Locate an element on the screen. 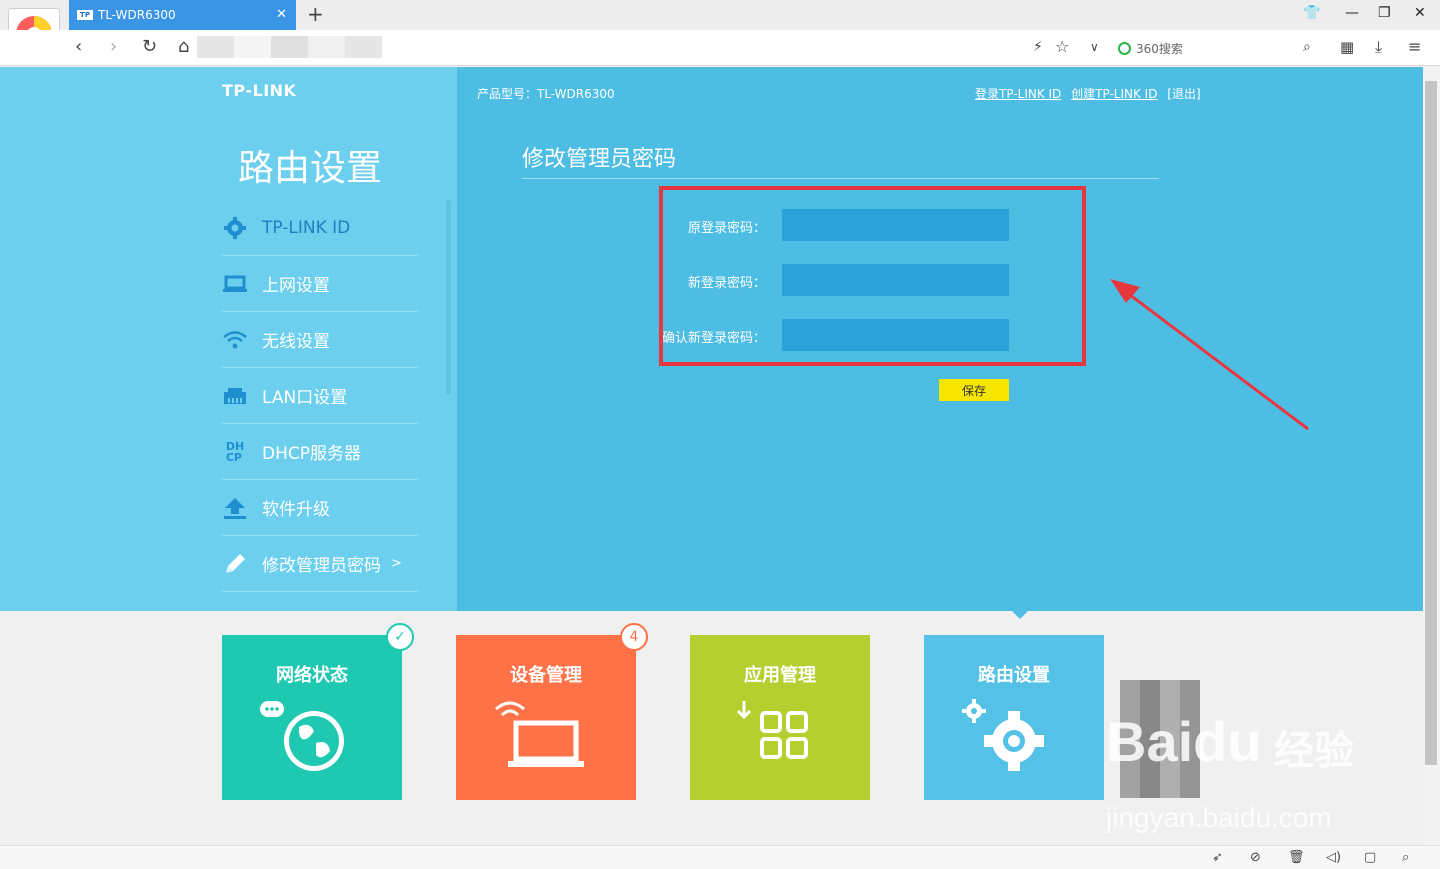 The image size is (1440, 869). sidebar-item-wireless: 无线设置 is located at coordinates (320, 340).